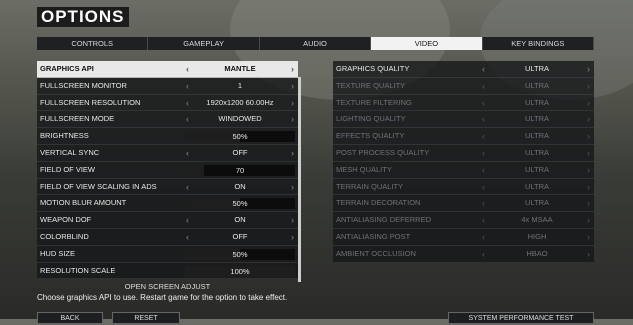 The height and width of the screenshot is (325, 633). I want to click on quality-label: MESH QUALITY, so click(364, 169).